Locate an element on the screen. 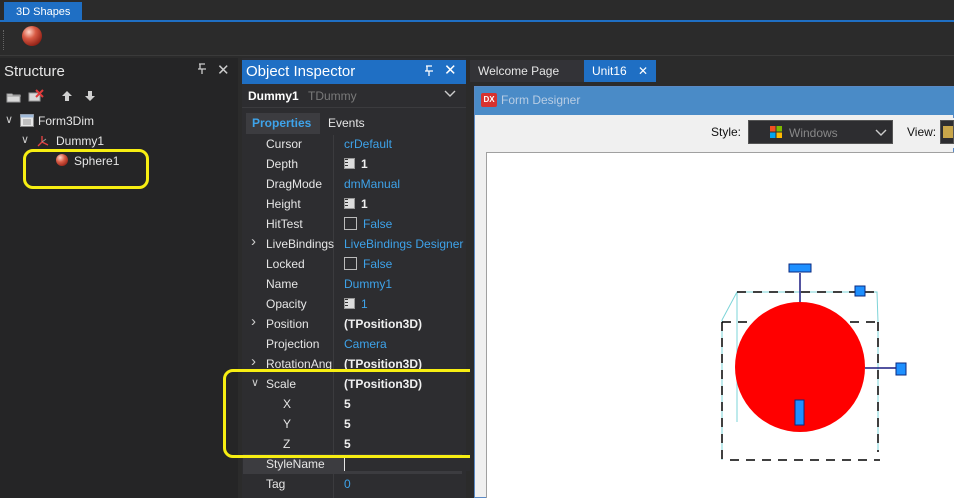  property-value: Dummy1 is located at coordinates (368, 284).